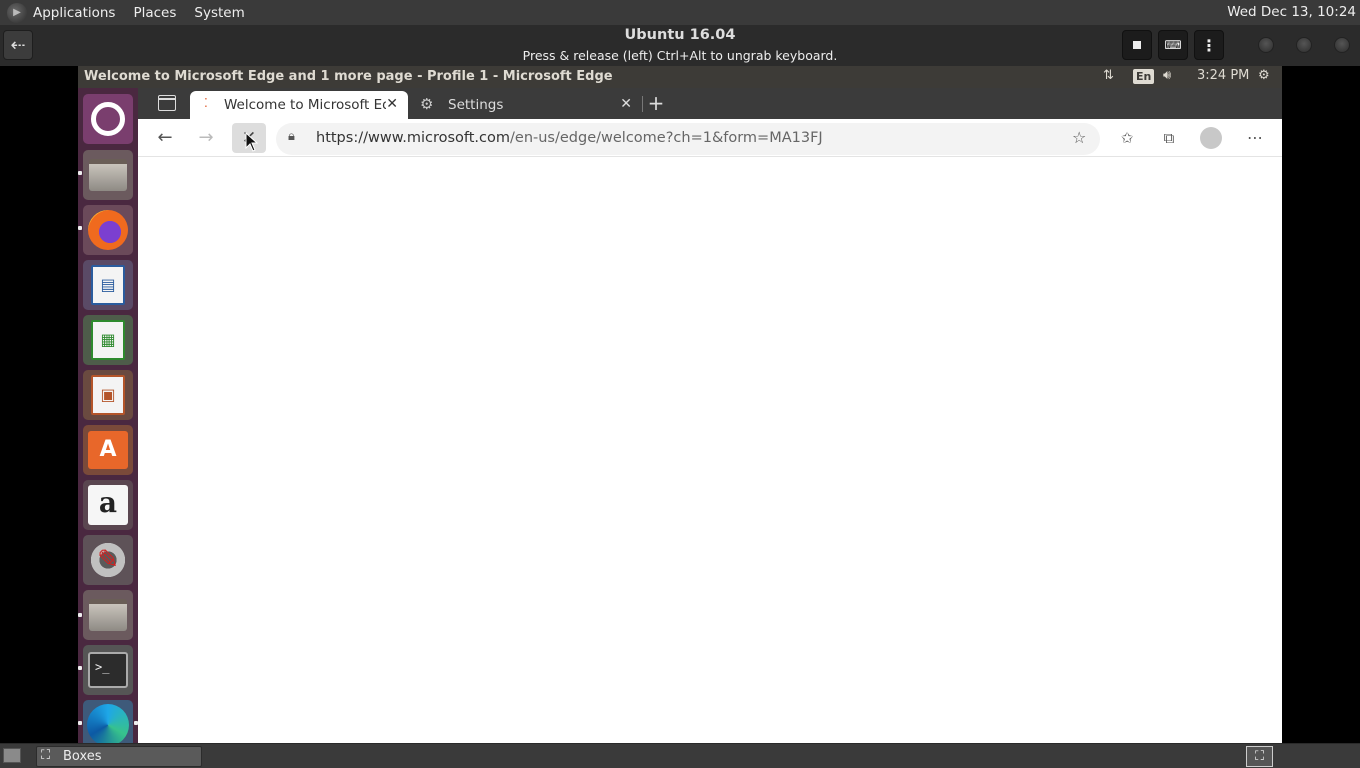 The width and height of the screenshot is (1360, 768). I want to click on boxes-icon: ⛶, so click(46, 755).